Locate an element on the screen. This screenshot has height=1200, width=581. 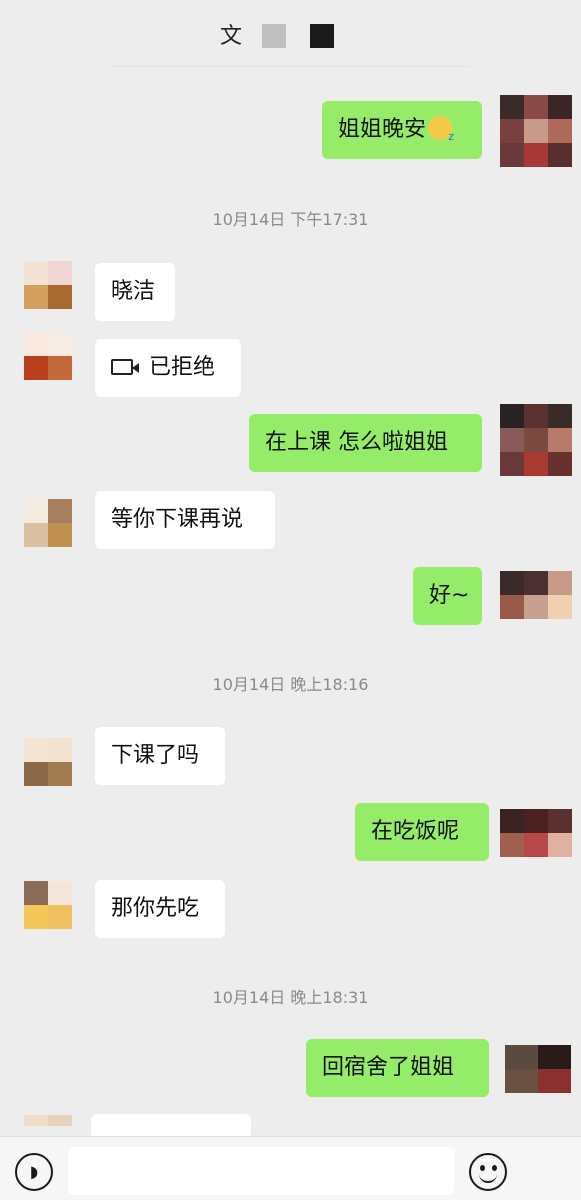
message-bubble-in is located at coordinates (171, 1126).